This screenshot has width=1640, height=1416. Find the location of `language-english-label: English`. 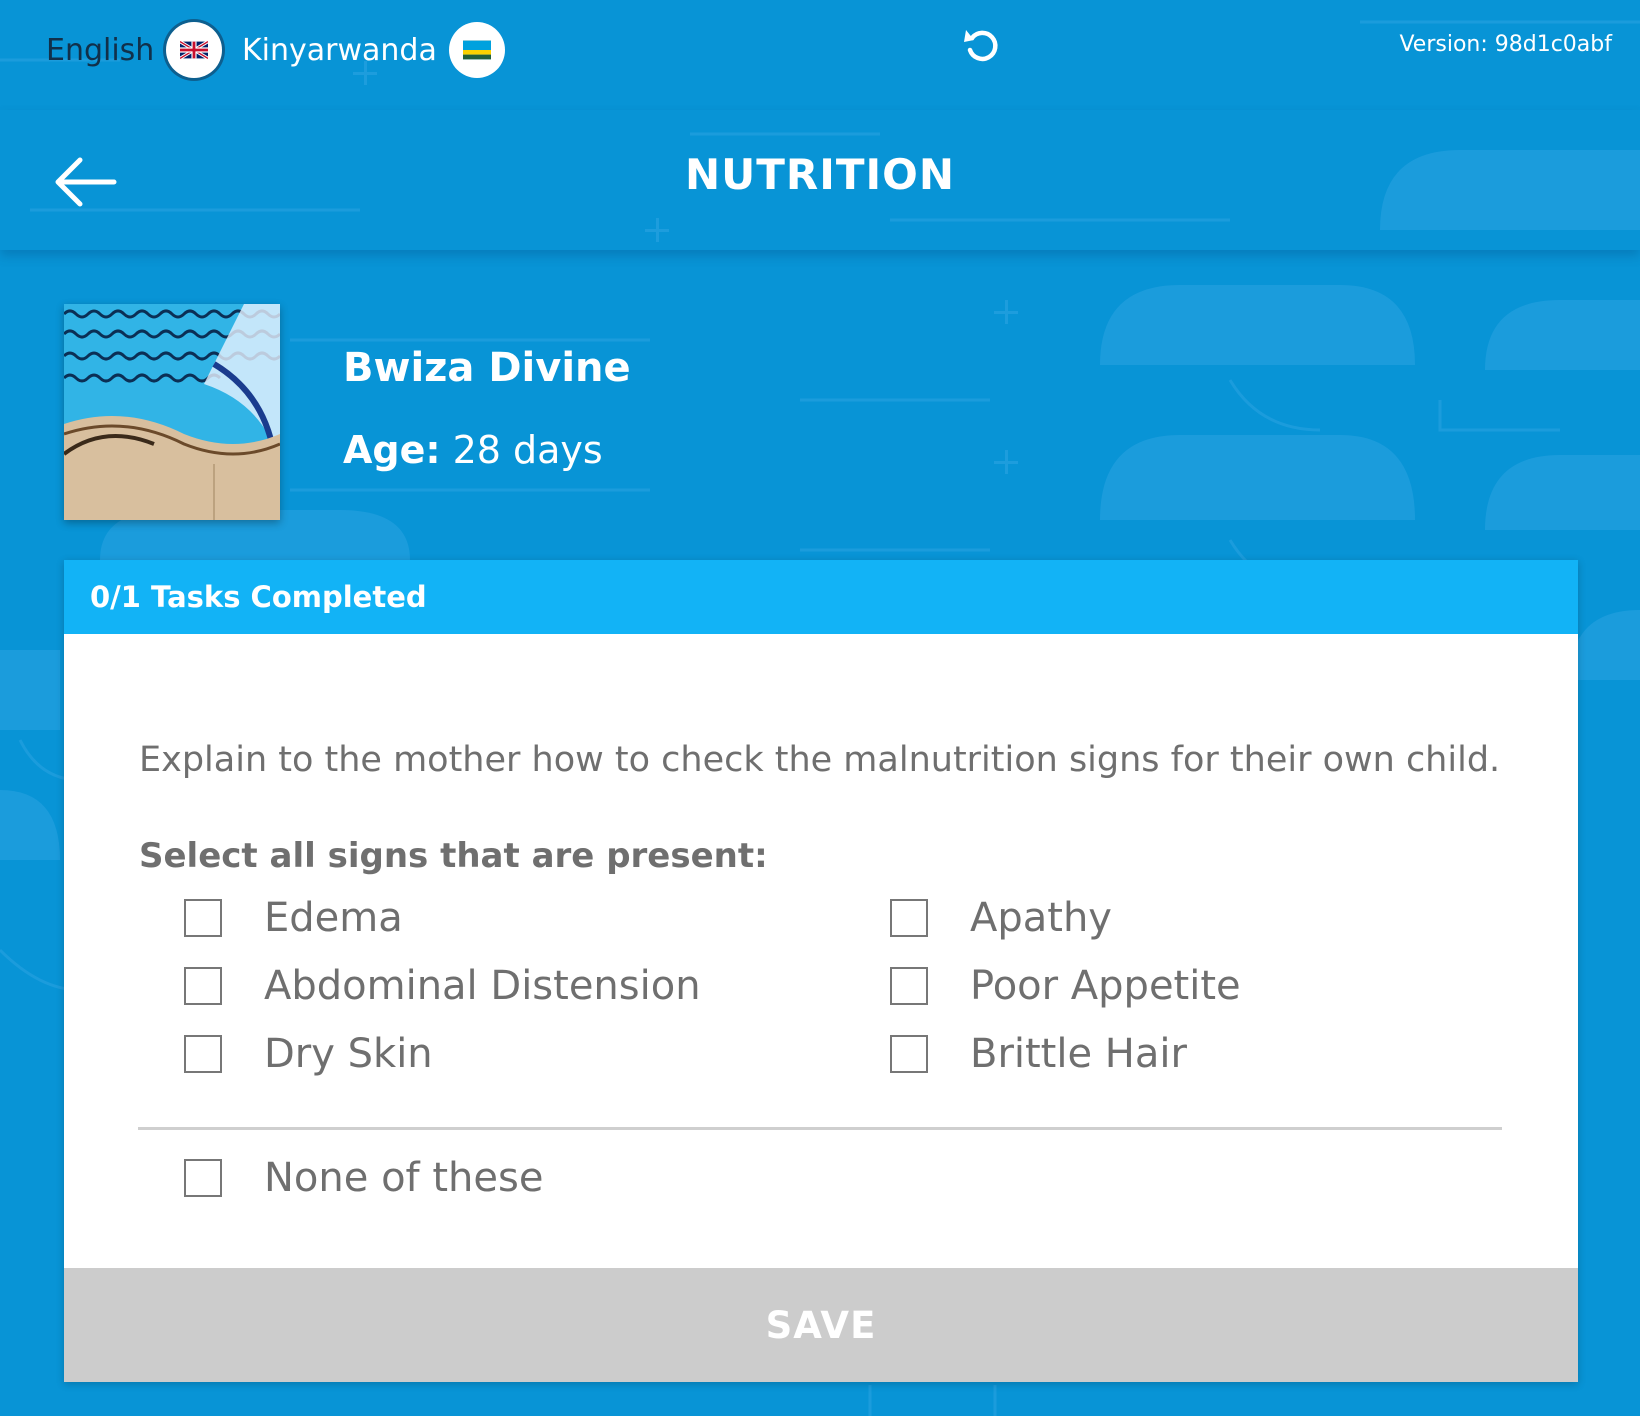

language-english-label: English is located at coordinates (100, 50).